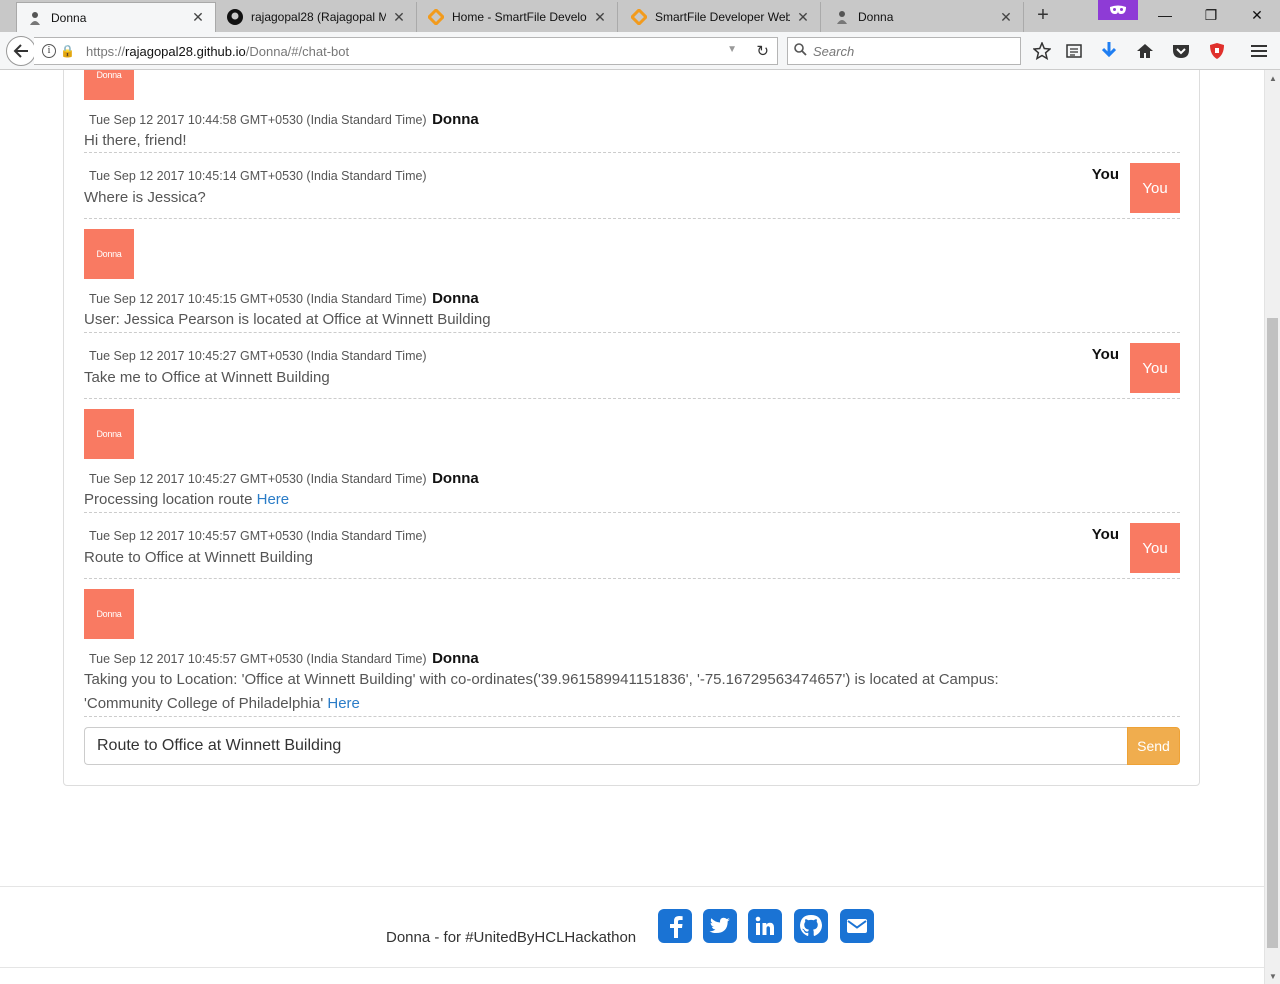 The height and width of the screenshot is (984, 1280). Describe the element at coordinates (207, 377) in the screenshot. I see `message-text: Take me to Office at Winnett Building` at that location.